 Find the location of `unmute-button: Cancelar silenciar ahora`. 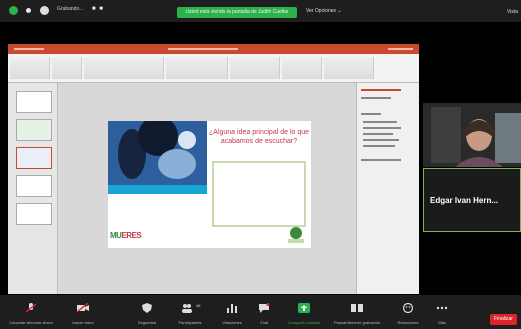

unmute-button: Cancelar silenciar ahora is located at coordinates (31, 312).